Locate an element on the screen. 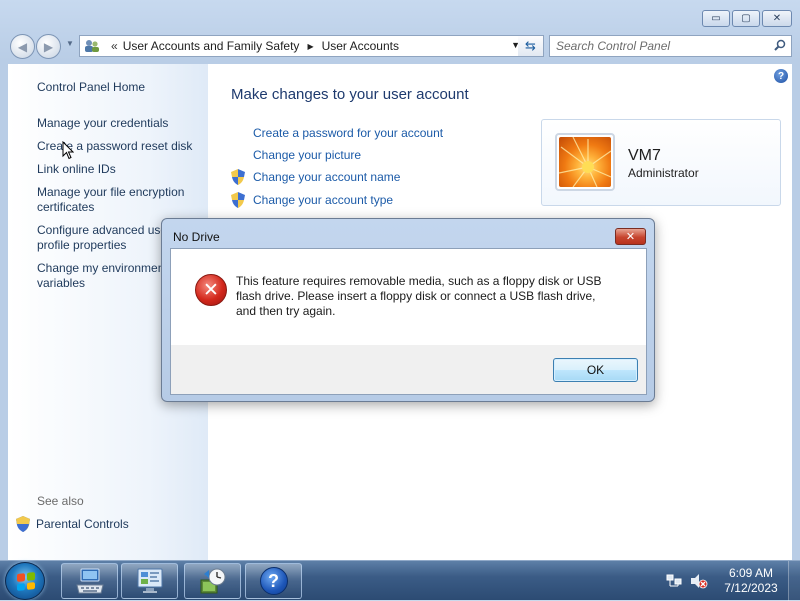 This screenshot has height=601, width=800. taskbar-help-button: ? is located at coordinates (273, 581).